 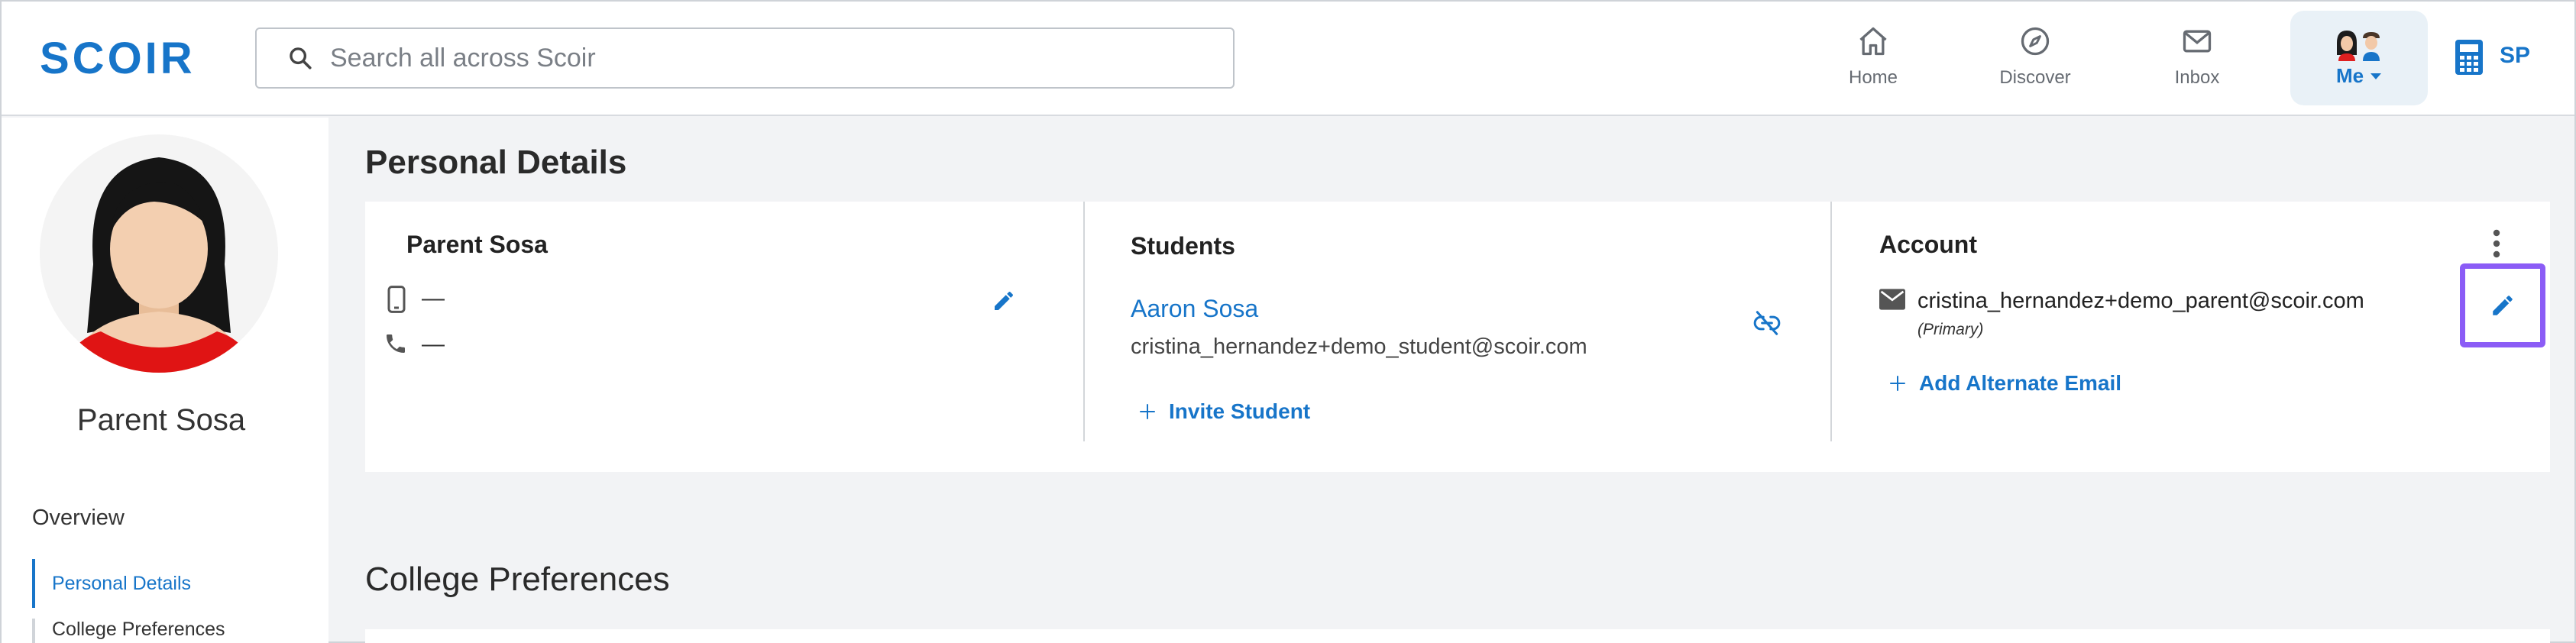 I want to click on sidebar-overview-heading: Overview, so click(x=78, y=518).